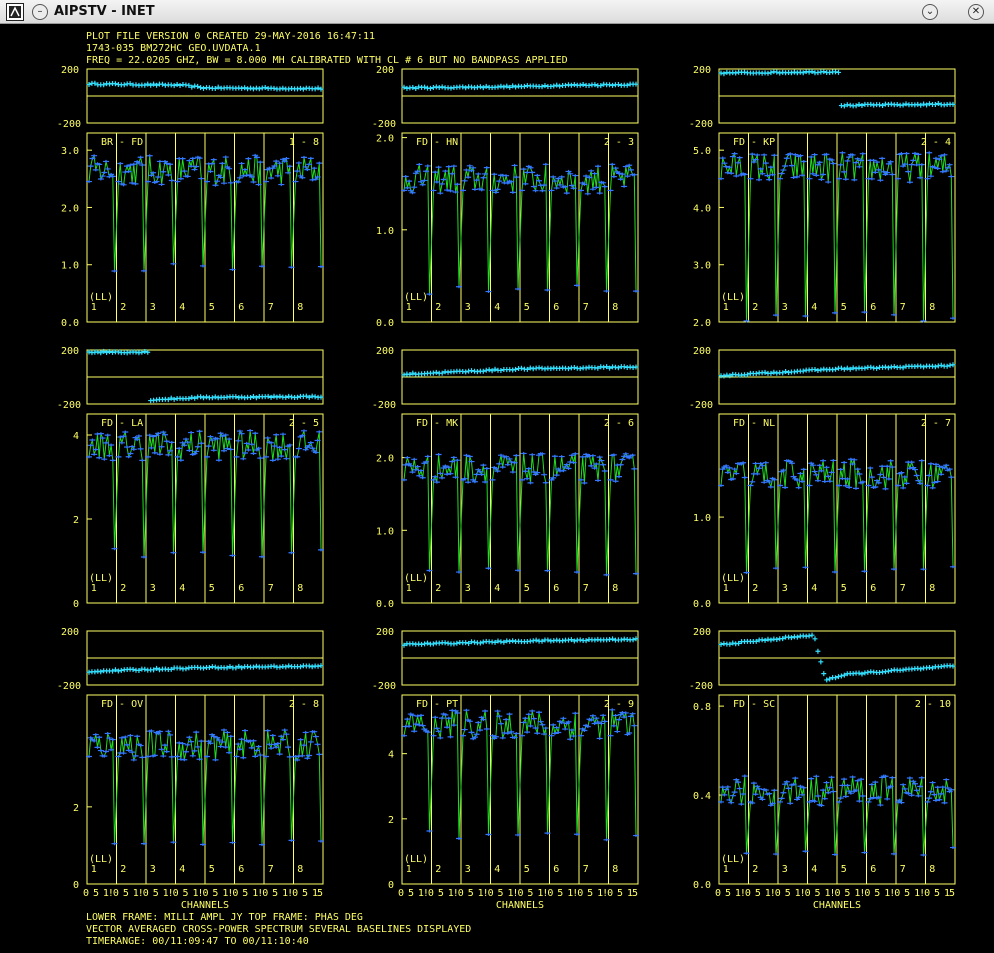 Image resolution: width=994 pixels, height=953 pixels. What do you see at coordinates (15, 12) in the screenshot?
I see `aips-app-icon` at bounding box center [15, 12].